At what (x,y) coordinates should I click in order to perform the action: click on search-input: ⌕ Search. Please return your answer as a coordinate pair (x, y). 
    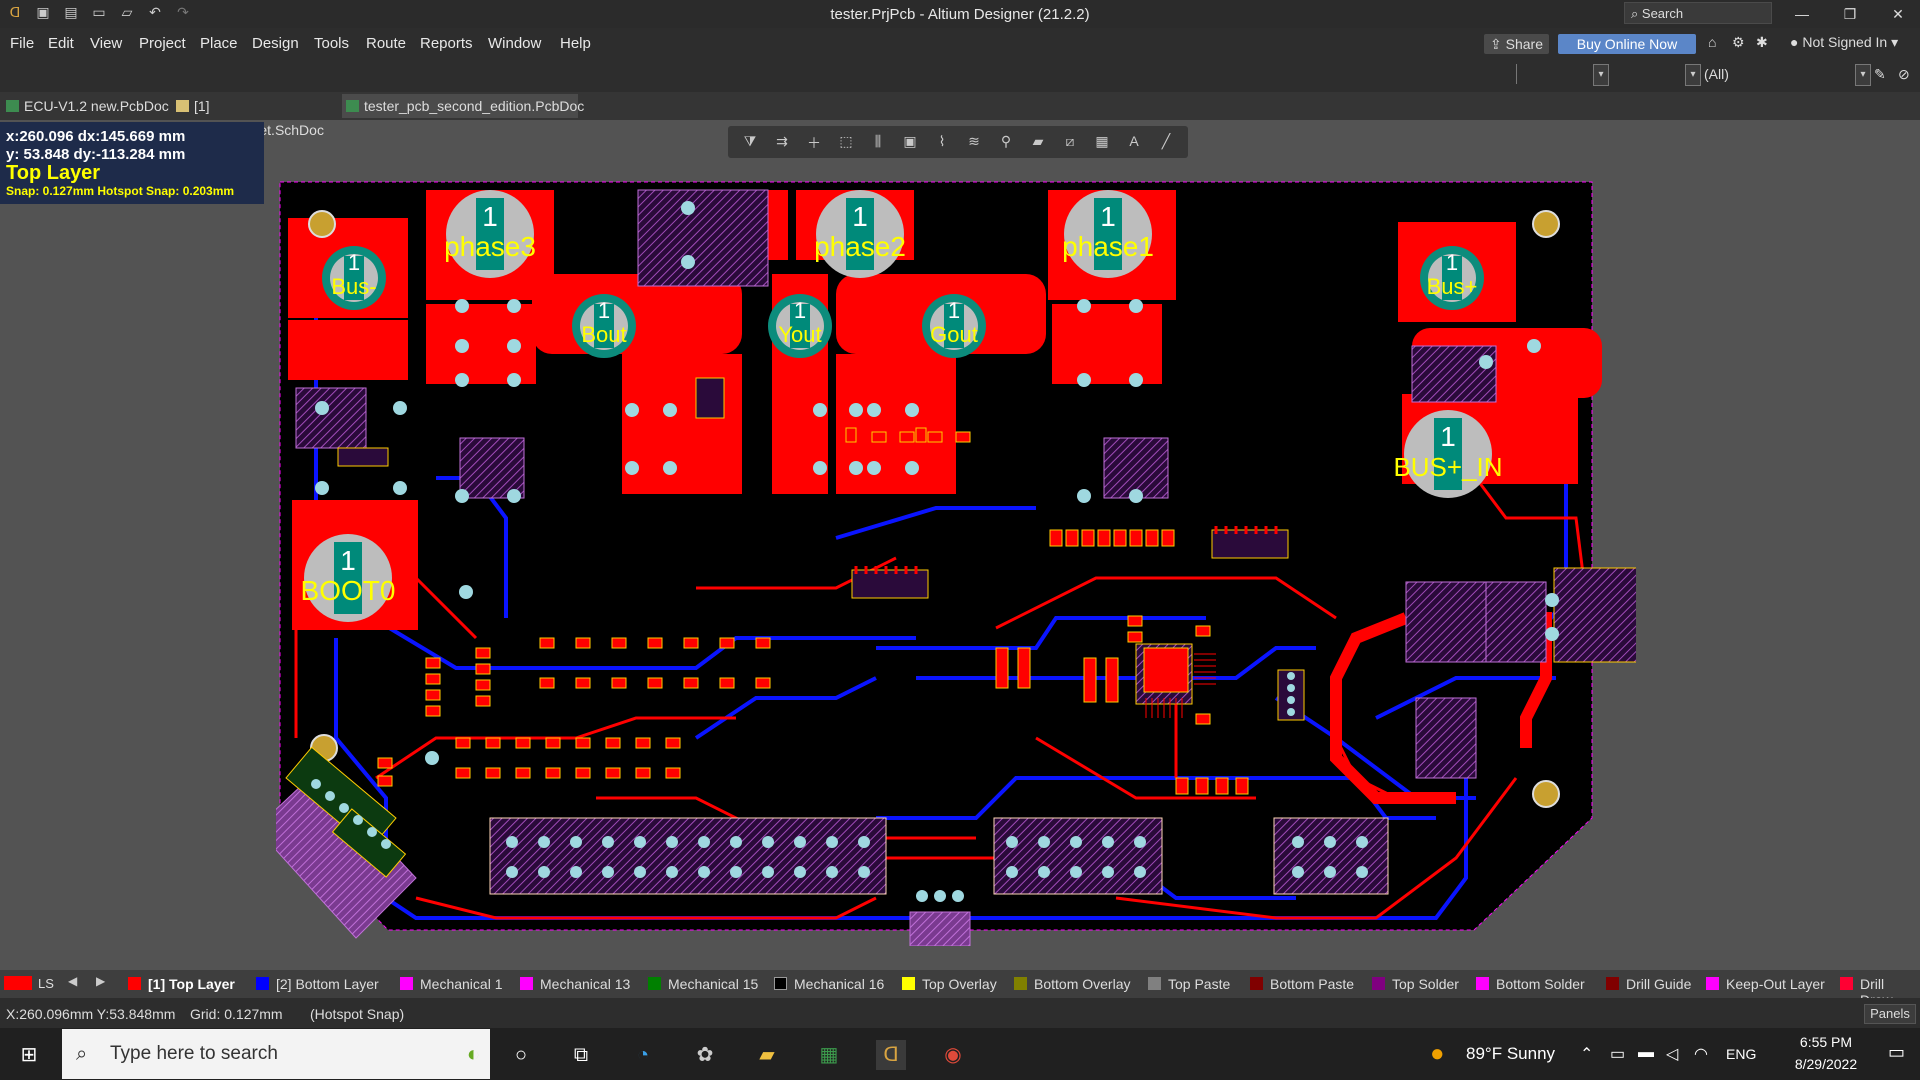
    Looking at the image, I should click on (1698, 13).